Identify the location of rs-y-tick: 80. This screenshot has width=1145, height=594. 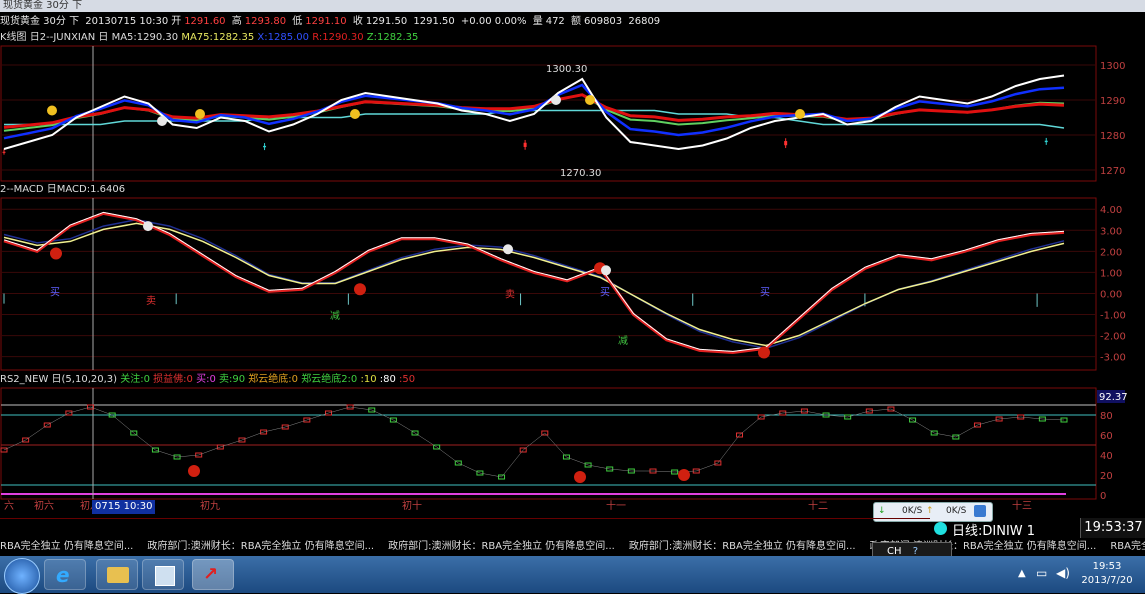
(1106, 416).